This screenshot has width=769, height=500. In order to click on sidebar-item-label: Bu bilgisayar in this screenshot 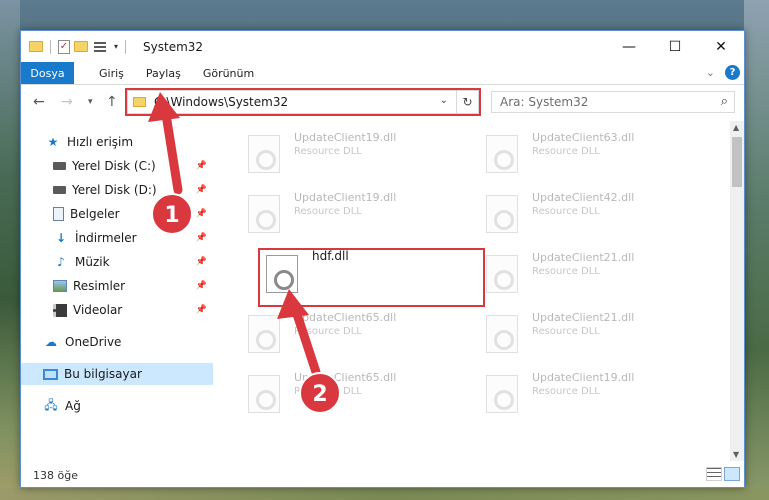, I will do `click(103, 374)`.